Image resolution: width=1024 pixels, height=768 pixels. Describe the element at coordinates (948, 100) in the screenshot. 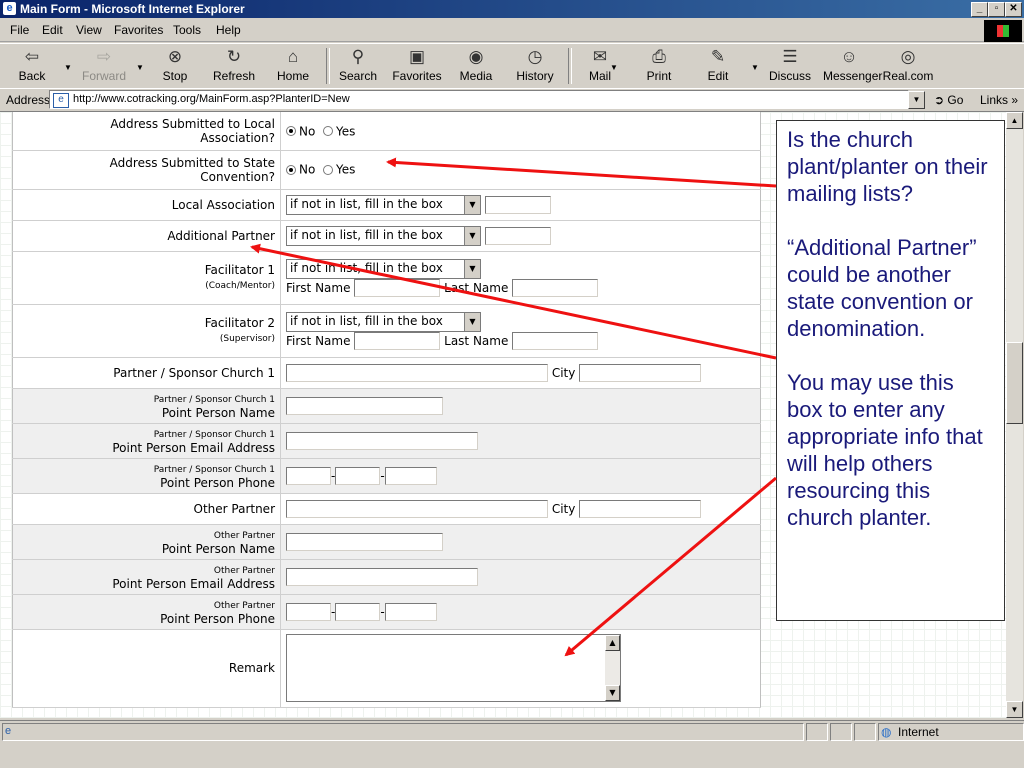

I see `go-button: ➲ Go` at that location.